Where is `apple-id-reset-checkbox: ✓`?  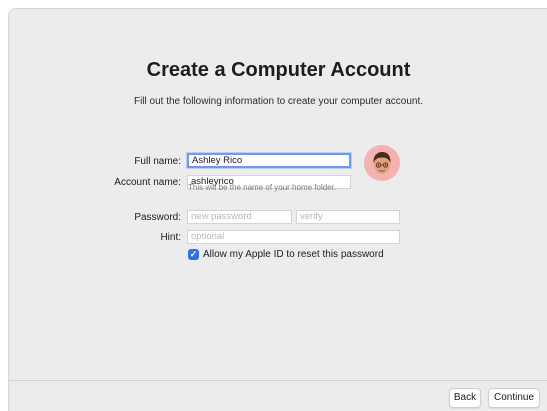 apple-id-reset-checkbox: ✓ is located at coordinates (193, 254).